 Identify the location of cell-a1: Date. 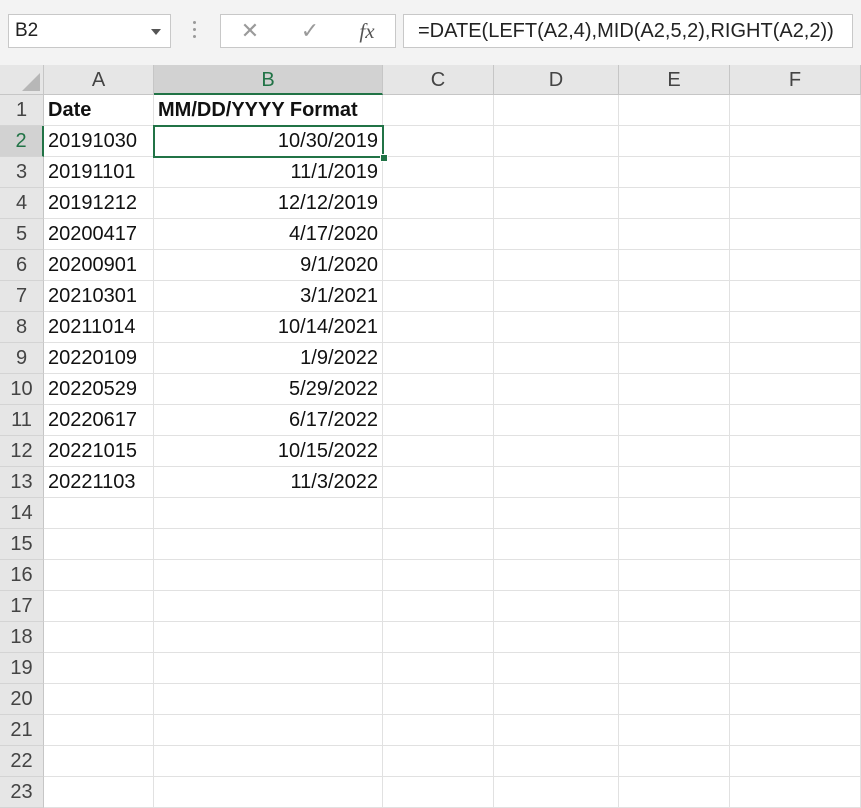
(99, 110).